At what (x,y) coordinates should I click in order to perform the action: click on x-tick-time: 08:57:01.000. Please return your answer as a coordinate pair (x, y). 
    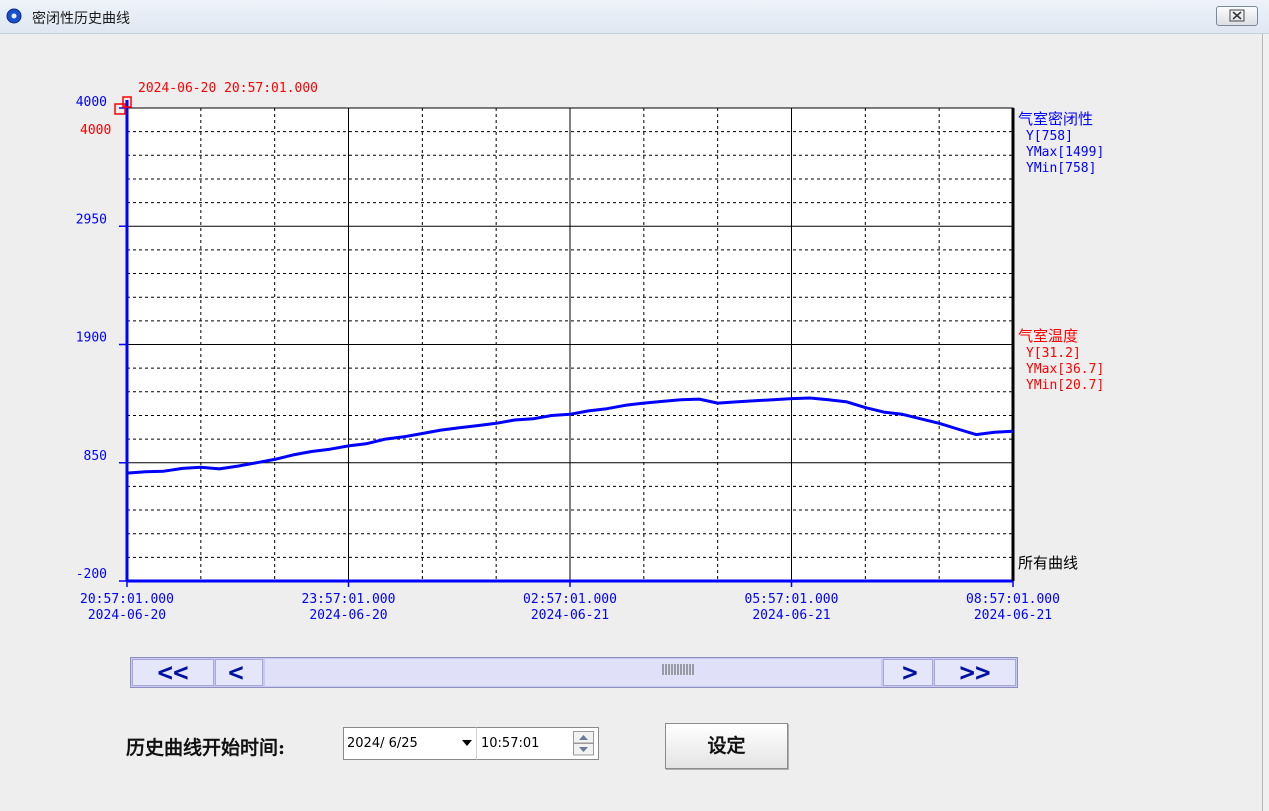
    Looking at the image, I should click on (1013, 599).